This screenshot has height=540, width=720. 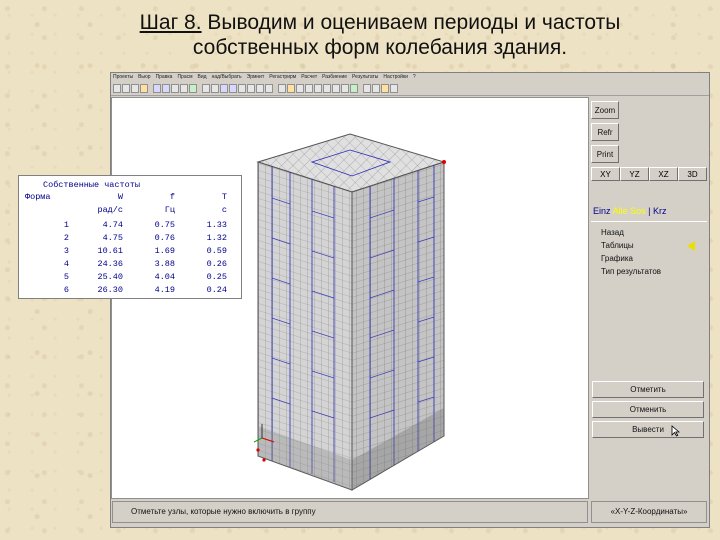 I want to click on print-button: Print, so click(x=605, y=154).